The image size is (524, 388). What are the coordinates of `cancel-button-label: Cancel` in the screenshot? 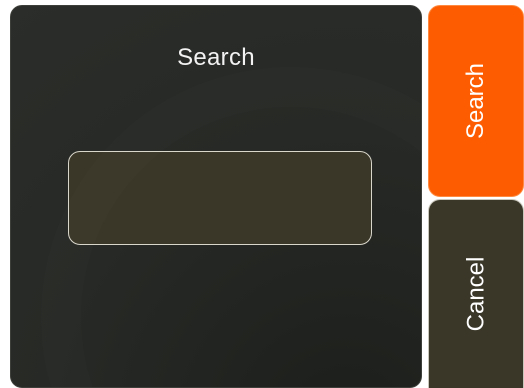 It's located at (475, 294).